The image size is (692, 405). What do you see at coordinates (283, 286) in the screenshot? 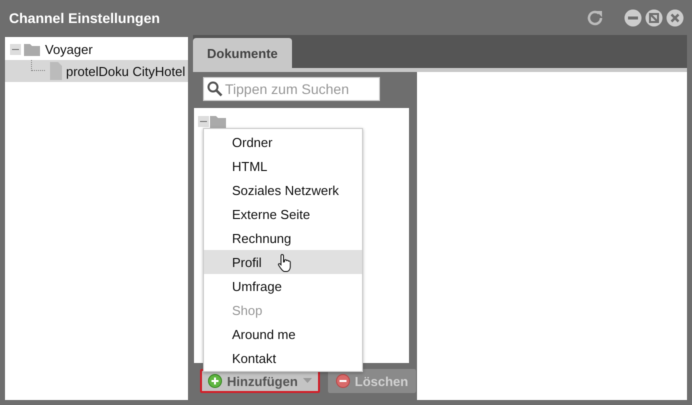
I see `menu-item: Umfrage` at bounding box center [283, 286].